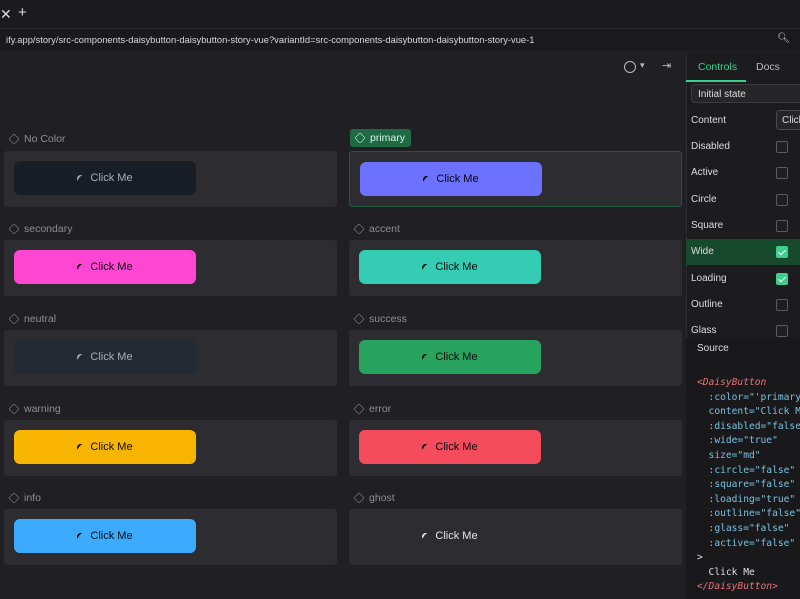 The image size is (800, 599). I want to click on tab-controls: Controls, so click(717, 67).